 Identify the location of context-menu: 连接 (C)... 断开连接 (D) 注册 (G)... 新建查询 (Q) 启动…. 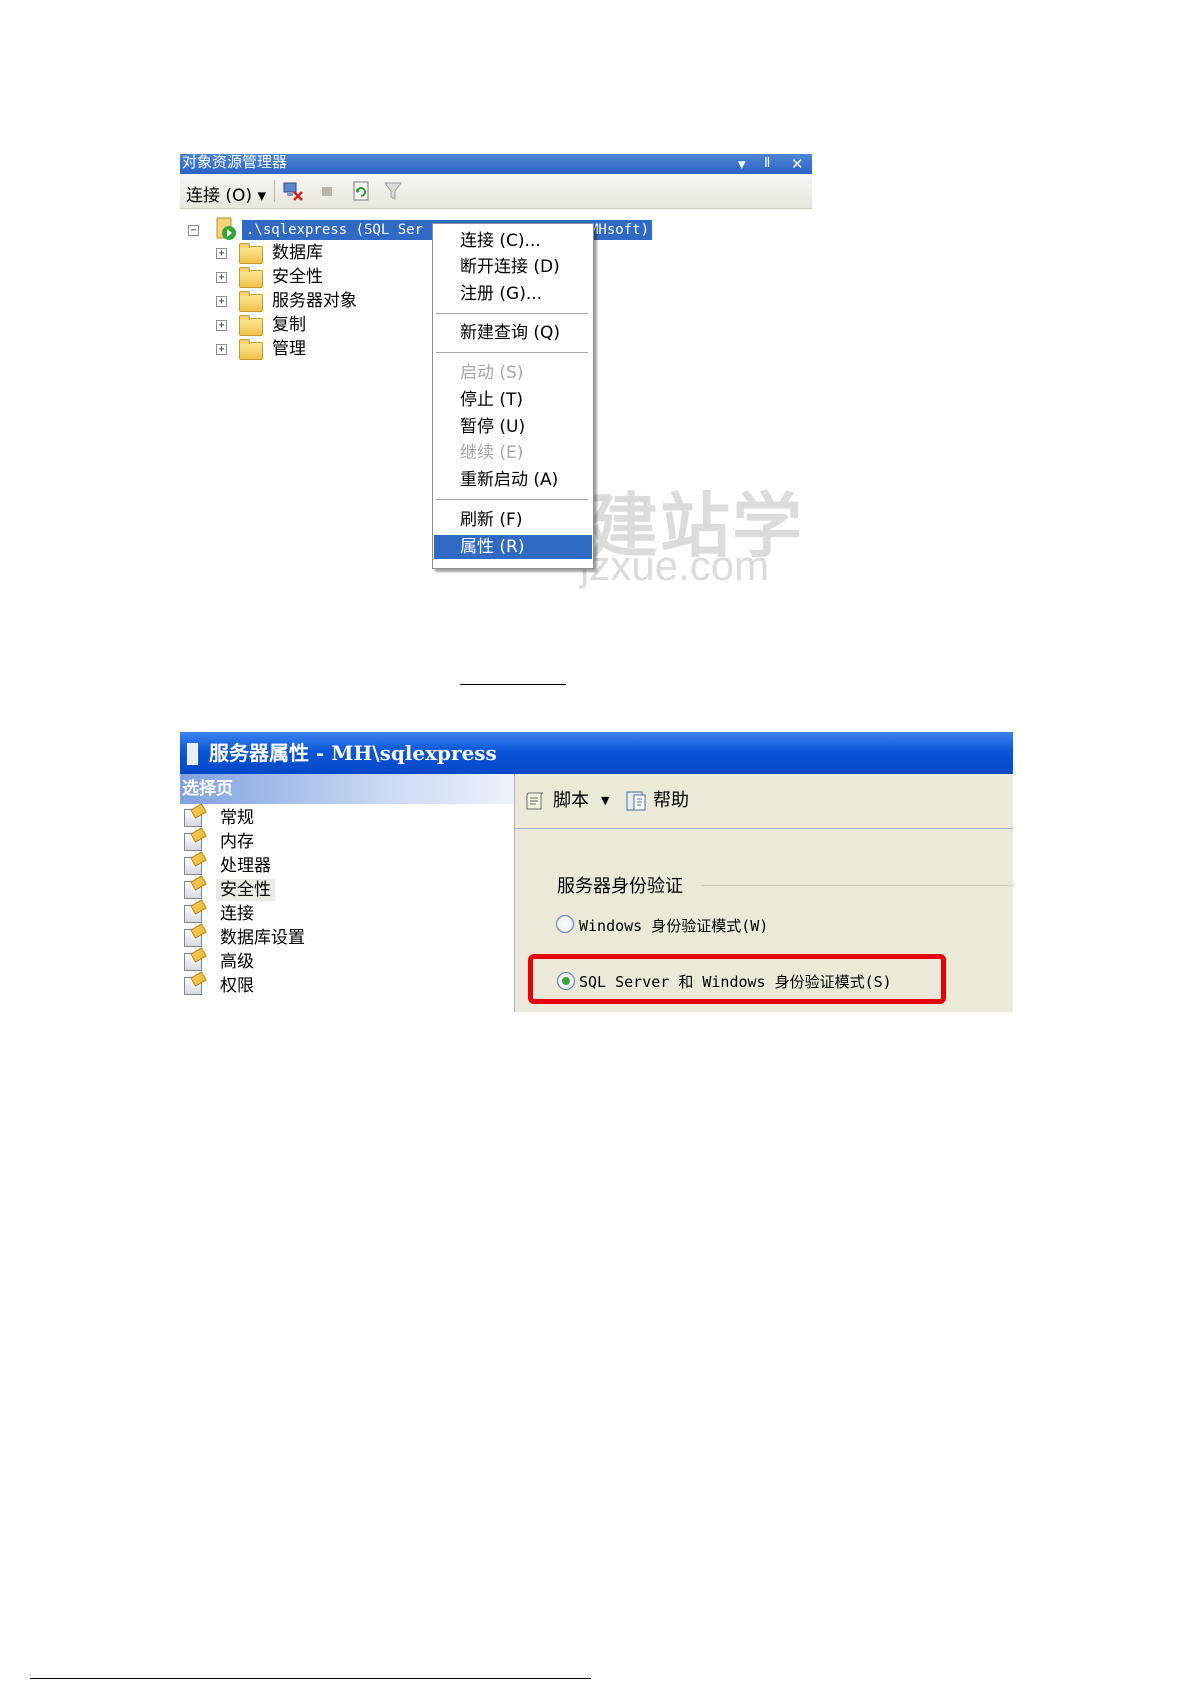
(513, 396).